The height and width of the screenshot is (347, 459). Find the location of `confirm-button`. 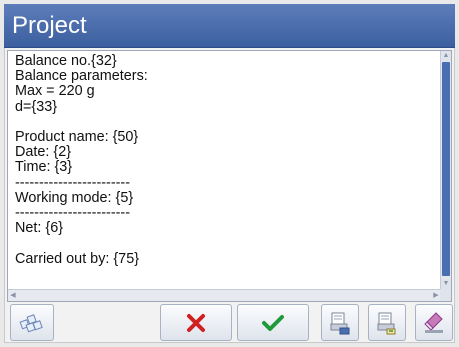

confirm-button is located at coordinates (273, 322).